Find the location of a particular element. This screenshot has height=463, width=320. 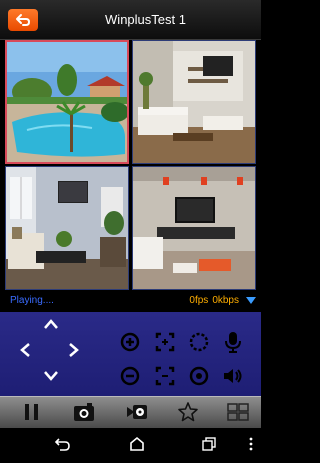

pause-icon is located at coordinates (31, 412).